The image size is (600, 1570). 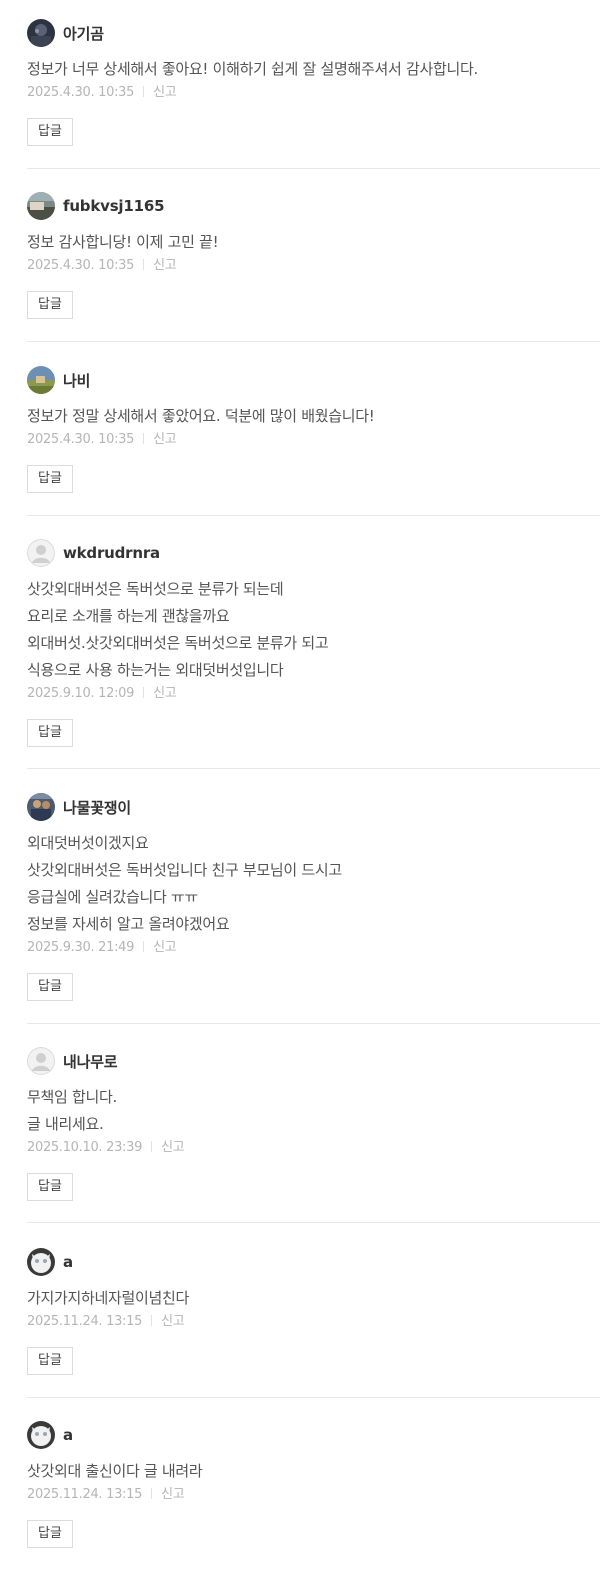 I want to click on comment-text-line: 정보가 정말 상세해서 좋았어요. 덕분에 많이 배웠습니다!, so click(x=201, y=416).